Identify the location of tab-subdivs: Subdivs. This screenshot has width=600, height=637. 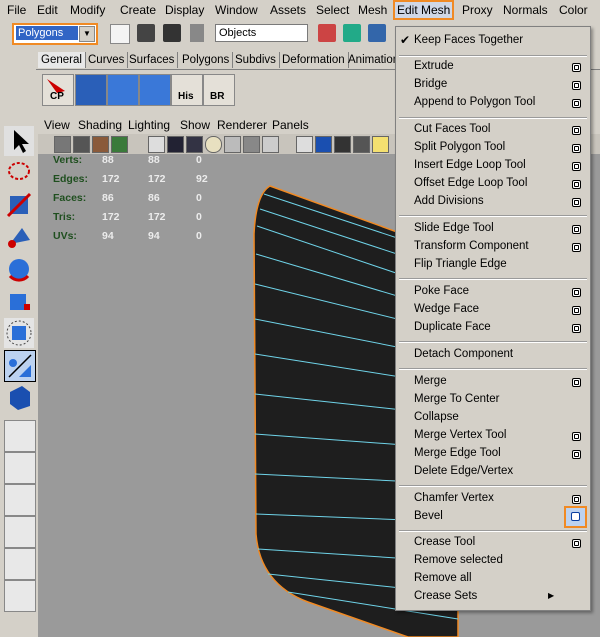
(256, 60).